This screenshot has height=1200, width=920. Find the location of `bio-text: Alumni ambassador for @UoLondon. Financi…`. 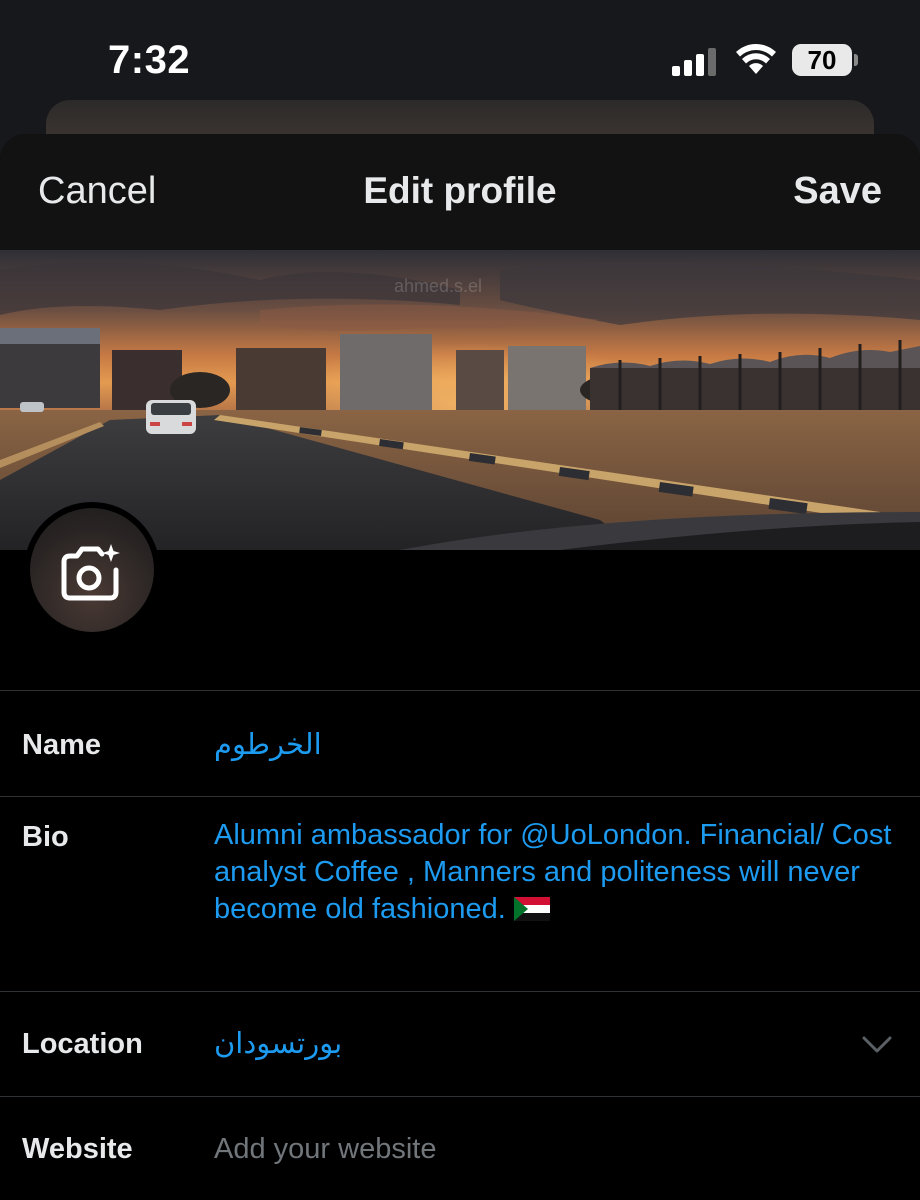

bio-text: Alumni ambassador for @UoLondon. Financi… is located at coordinates (553, 872).